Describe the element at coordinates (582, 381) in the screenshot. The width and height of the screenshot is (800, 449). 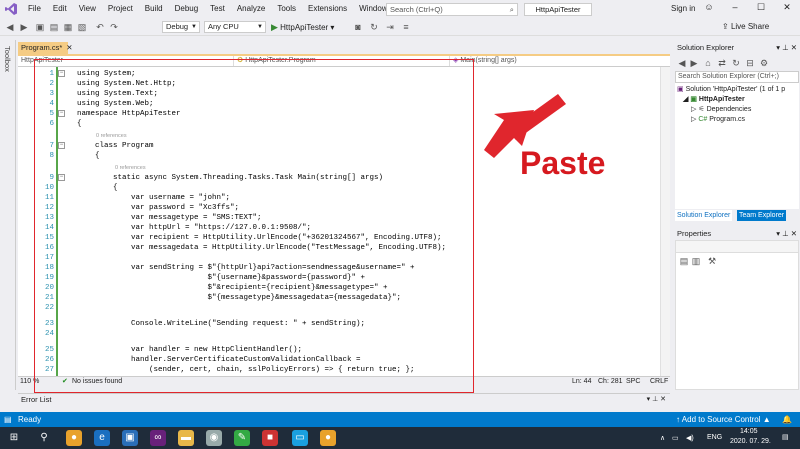
I see `line-indicator: Ln: 44` at that location.